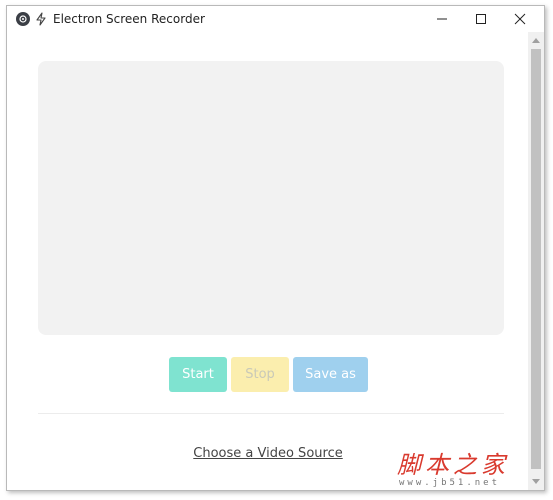  What do you see at coordinates (275, 19) in the screenshot?
I see `title-bar: Electron Screen Recorder` at bounding box center [275, 19].